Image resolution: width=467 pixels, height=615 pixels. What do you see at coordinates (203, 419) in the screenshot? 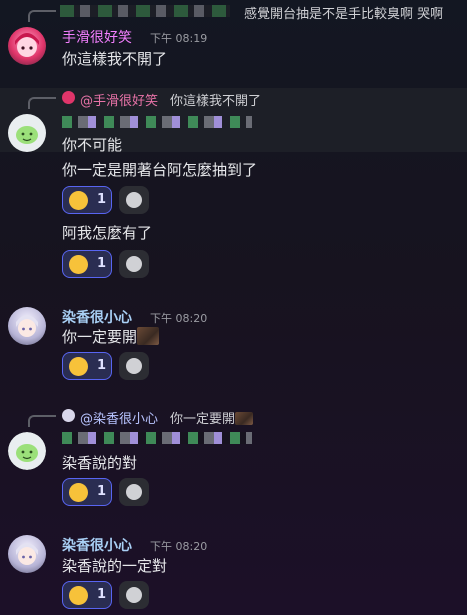
I see `reply-preview-text: 你一定要開` at bounding box center [203, 419].